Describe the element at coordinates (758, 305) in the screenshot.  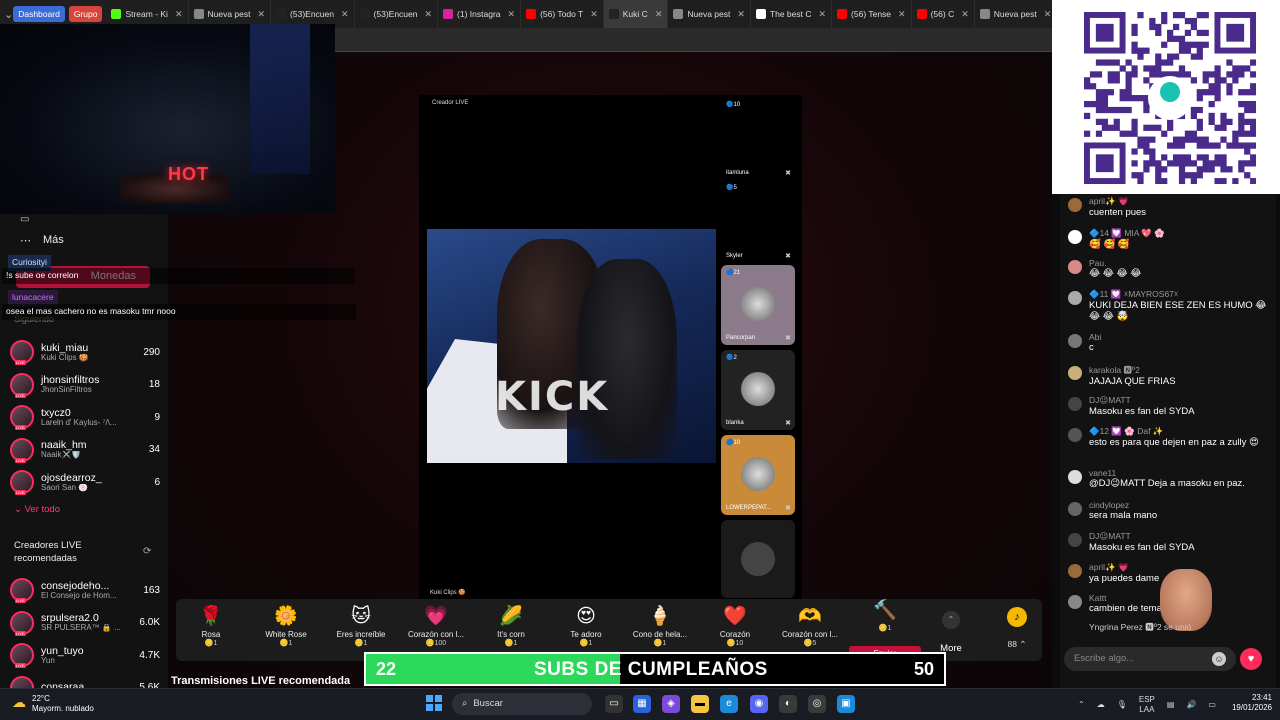
I see `guest-tile: 🔵21 Pancorpan ✖` at that location.